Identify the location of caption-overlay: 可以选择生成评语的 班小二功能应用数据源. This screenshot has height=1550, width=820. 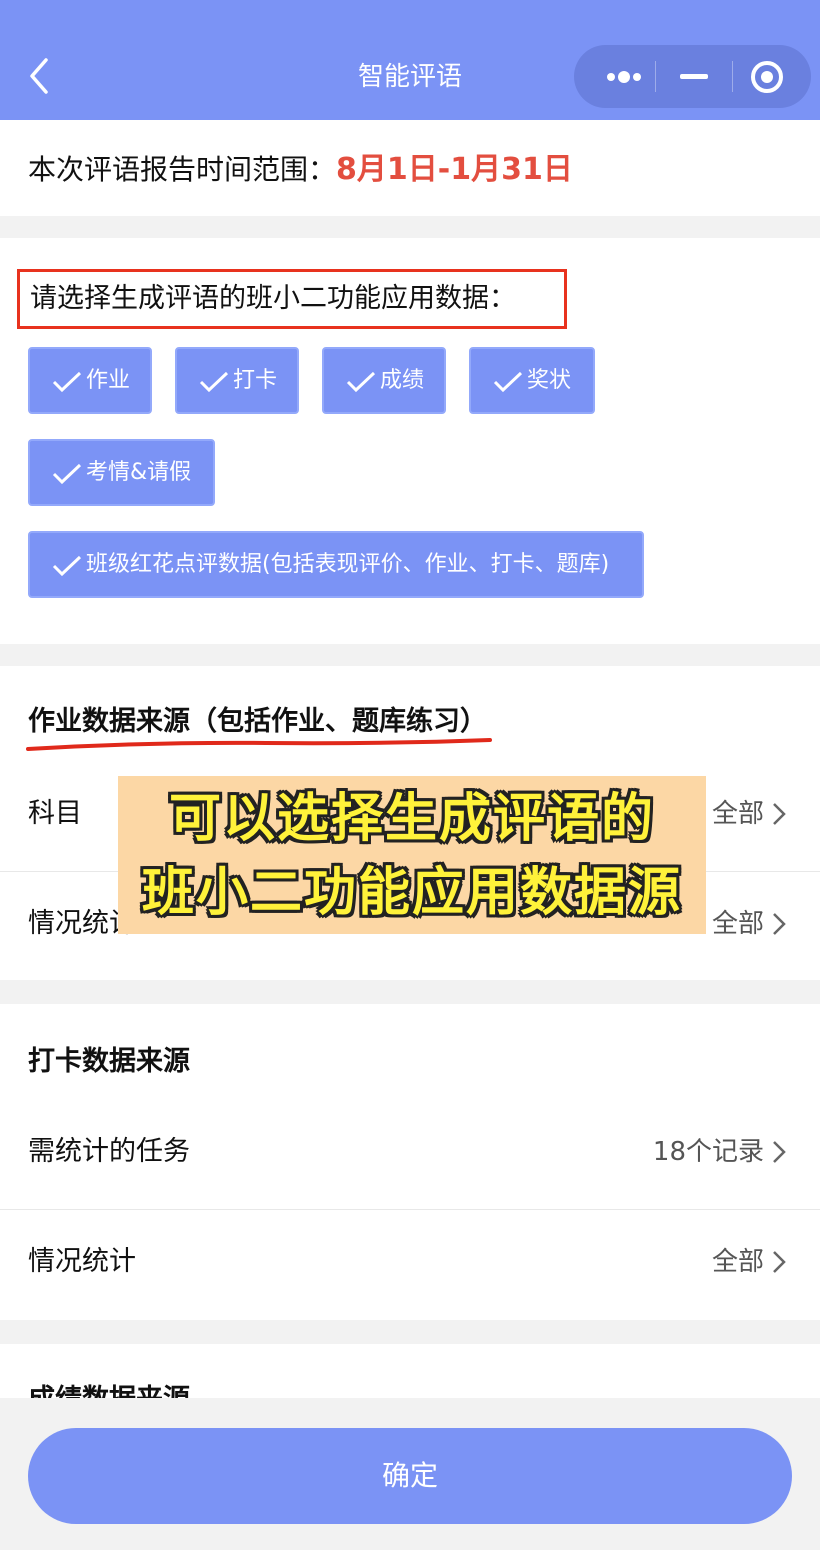
(412, 855).